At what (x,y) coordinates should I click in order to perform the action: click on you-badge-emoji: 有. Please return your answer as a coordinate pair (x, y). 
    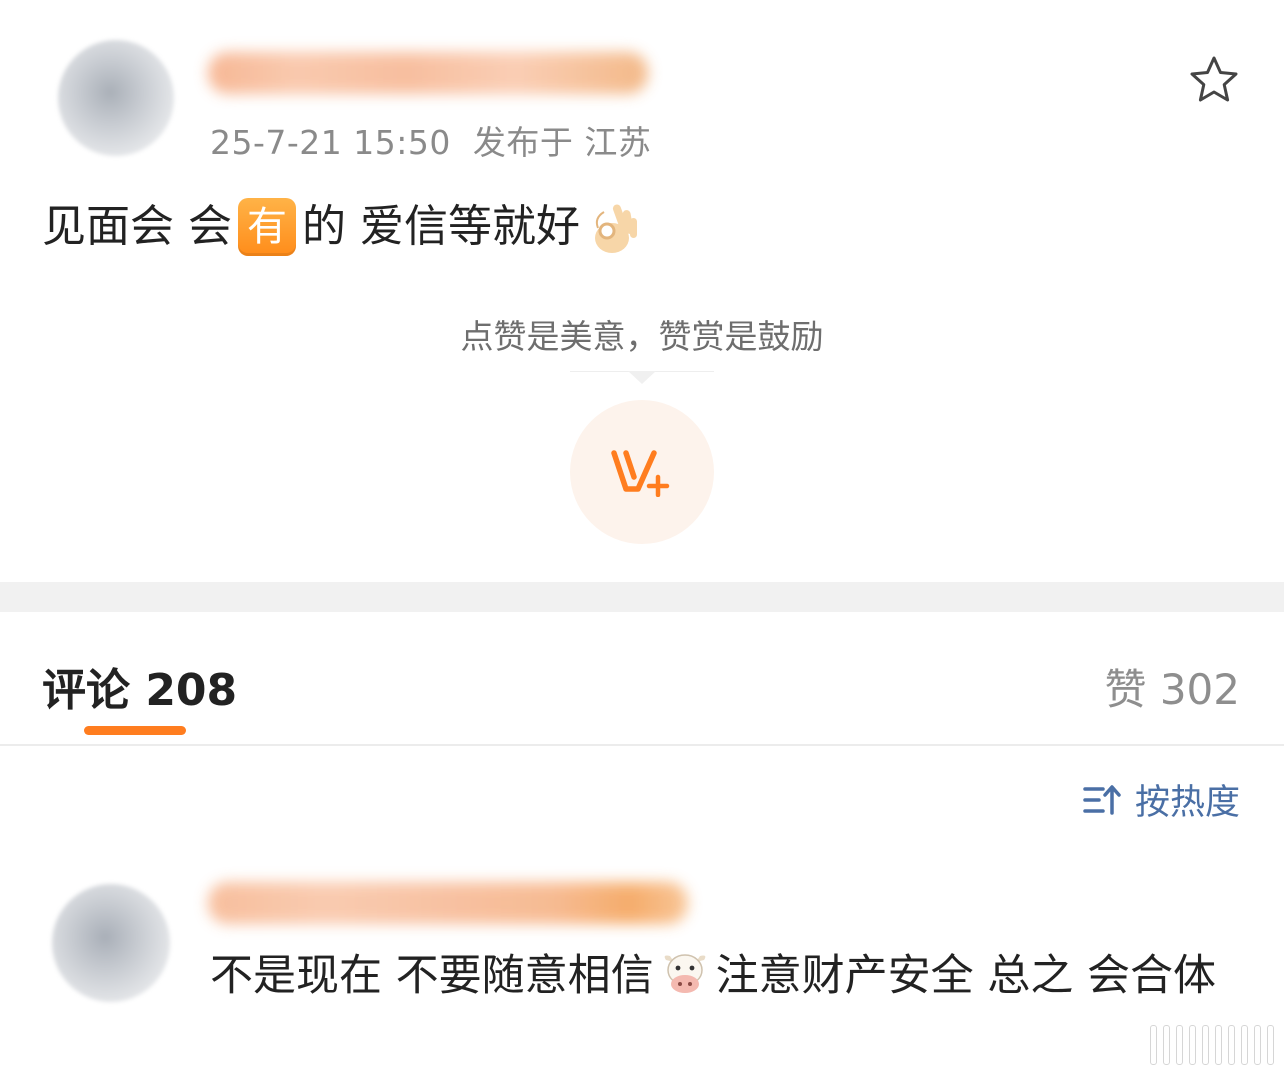
    Looking at the image, I should click on (267, 227).